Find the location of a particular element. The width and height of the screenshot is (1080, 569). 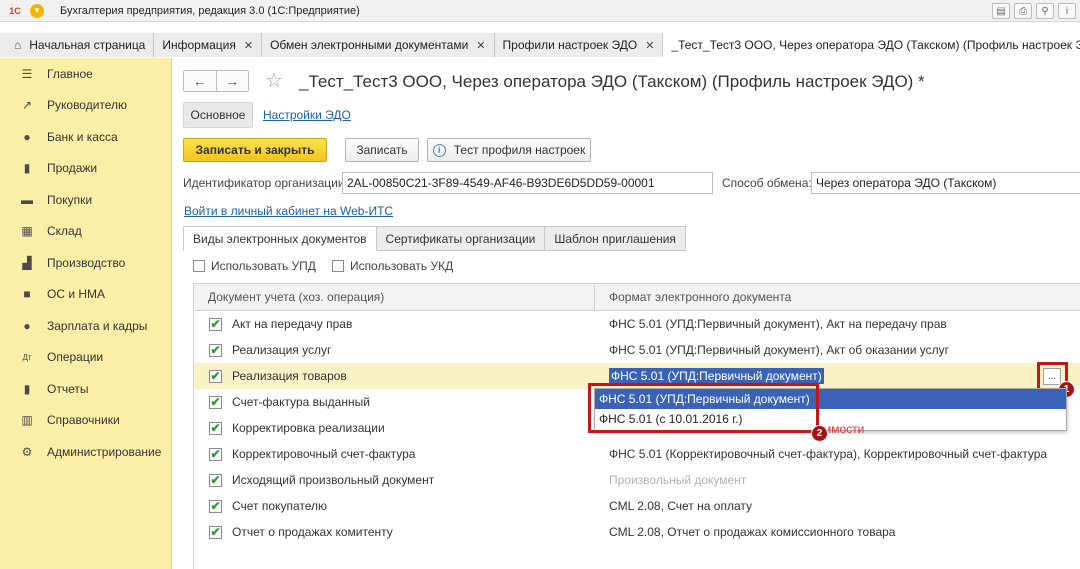

tab-home: ⌂ Начальная страница is located at coordinates (77, 45).